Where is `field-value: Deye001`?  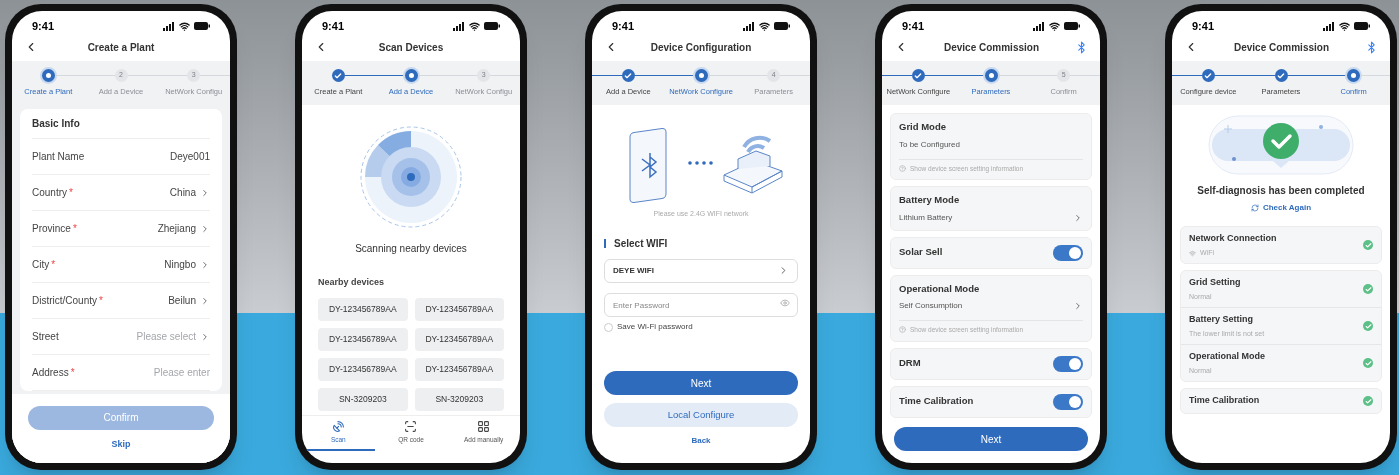
field-value: Deye001 is located at coordinates (189, 157).